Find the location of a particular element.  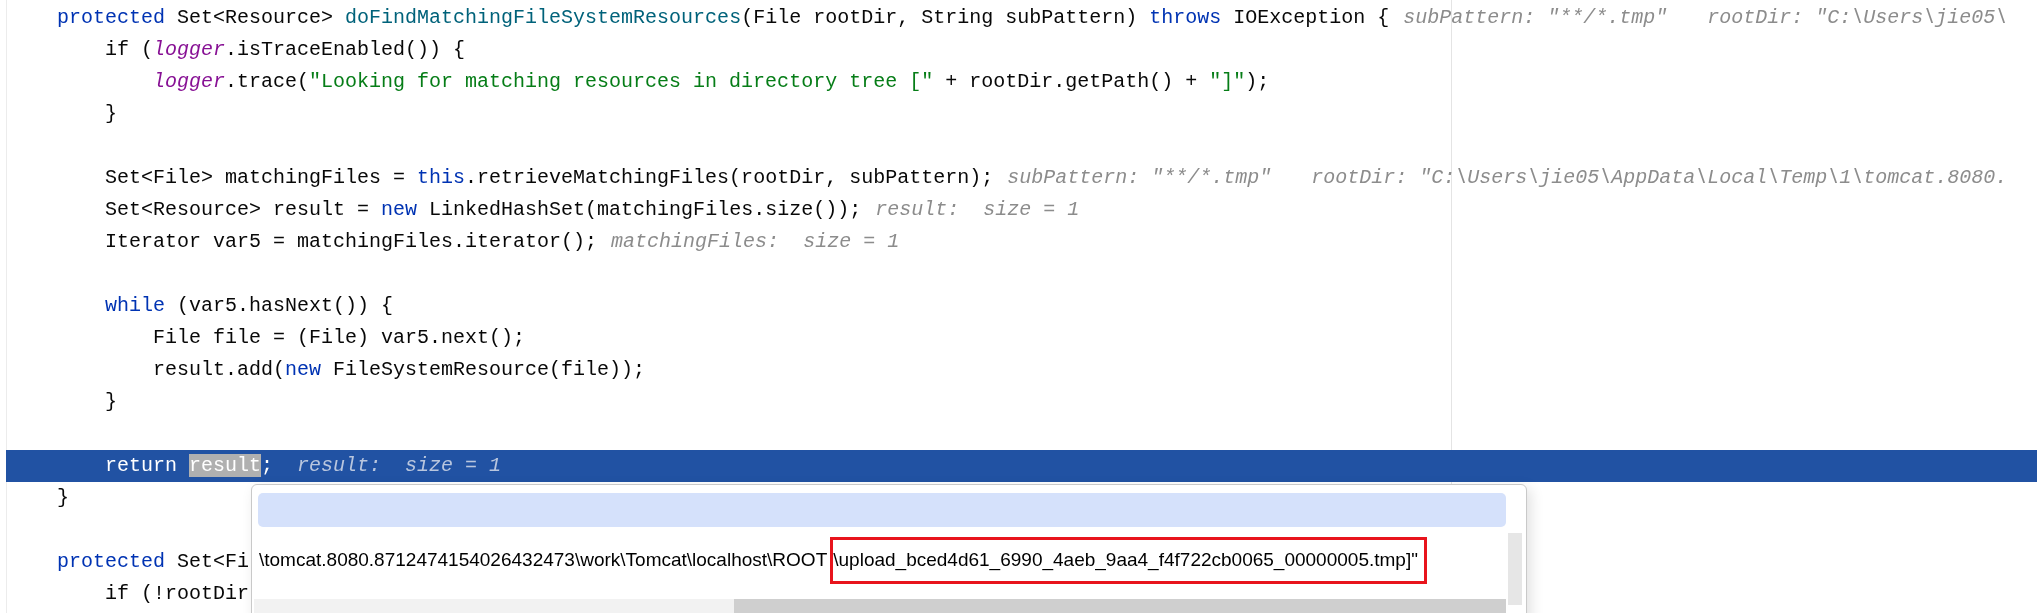

path-text: \tomcat.8080.8712474154026432473\work\Tomcat\localhost\ROOT is located at coordinates (543, 560).